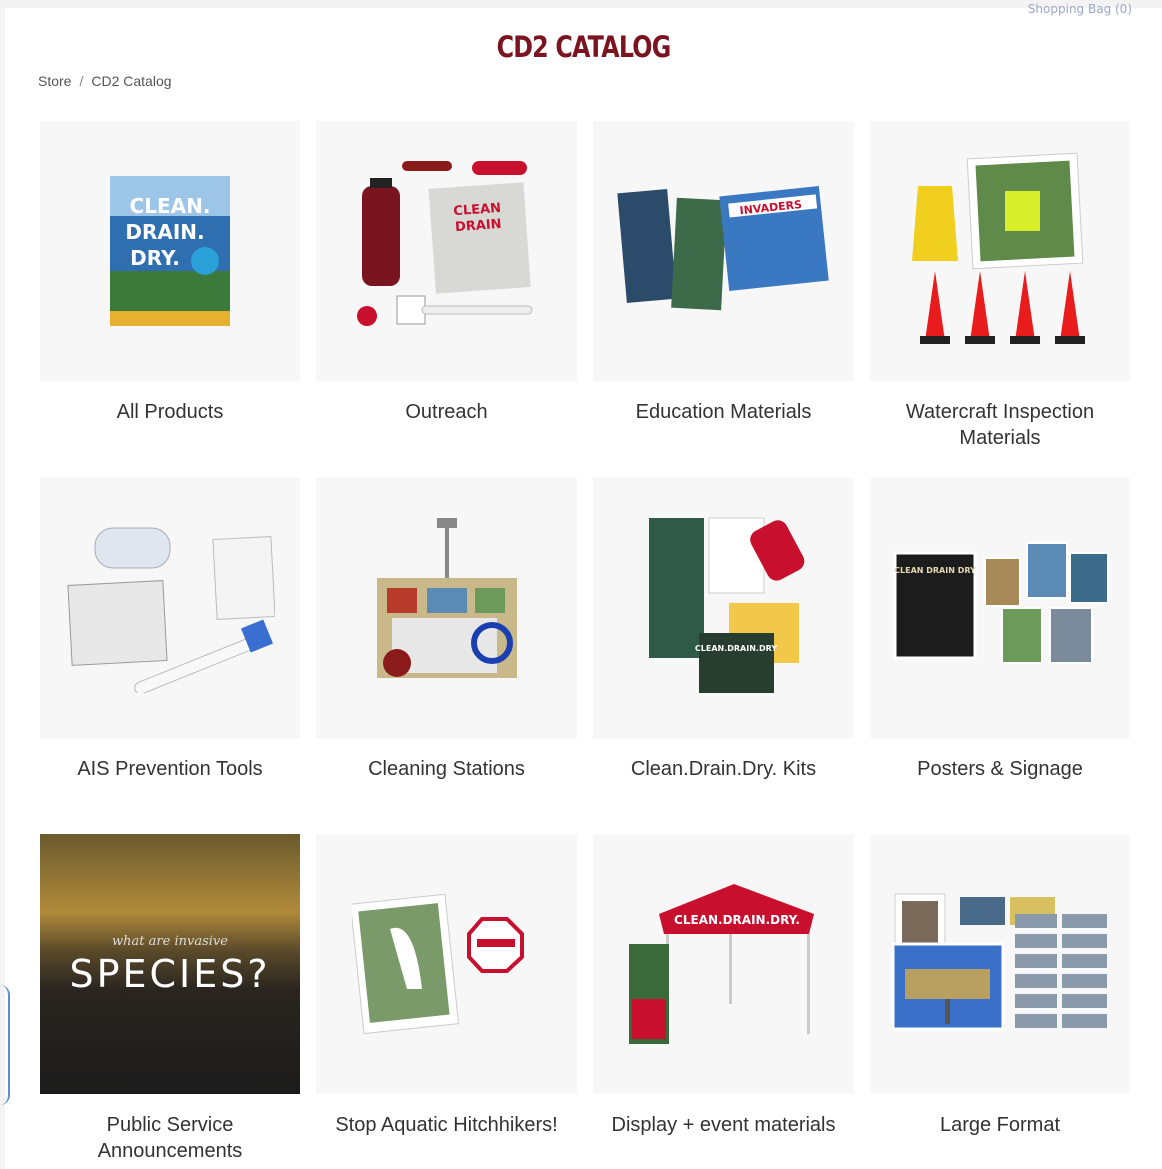 This screenshot has width=1162, height=1169. Describe the element at coordinates (723, 1125) in the screenshot. I see `category-label: Display + event materials` at that location.